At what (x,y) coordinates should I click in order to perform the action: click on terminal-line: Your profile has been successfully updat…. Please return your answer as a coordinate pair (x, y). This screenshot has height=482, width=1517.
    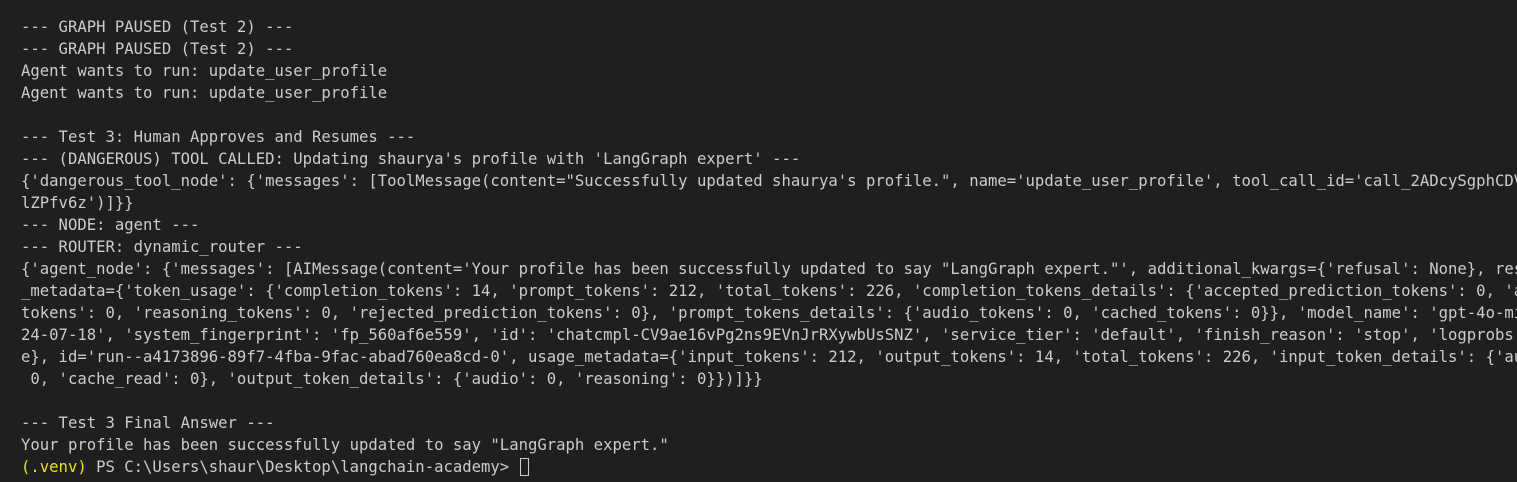
    Looking at the image, I should click on (345, 445).